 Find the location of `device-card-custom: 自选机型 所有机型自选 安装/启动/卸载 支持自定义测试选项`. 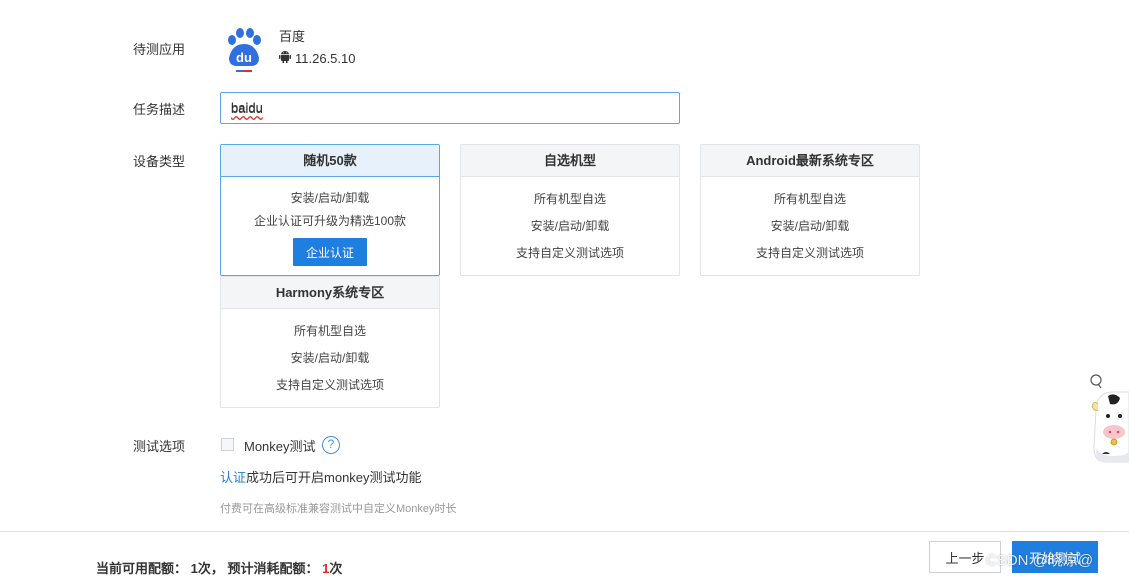

device-card-custom: 自选机型 所有机型自选 安装/启动/卸载 支持自定义测试选项 is located at coordinates (570, 210).